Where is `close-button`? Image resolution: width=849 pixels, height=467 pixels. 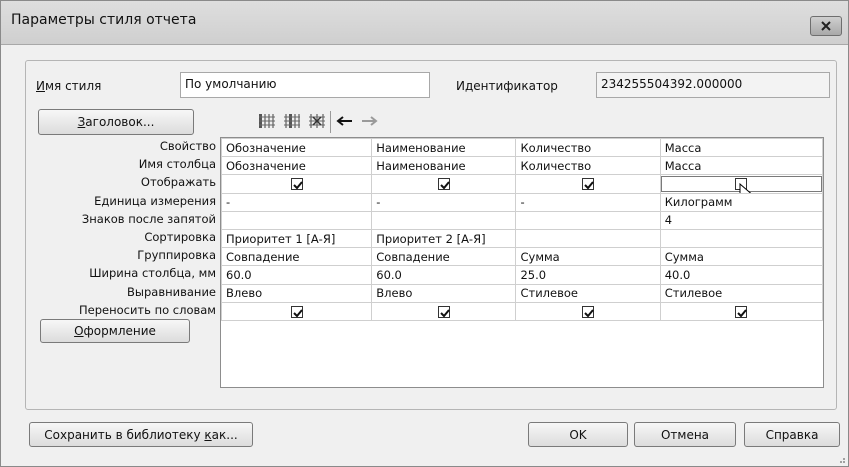 close-button is located at coordinates (826, 26).